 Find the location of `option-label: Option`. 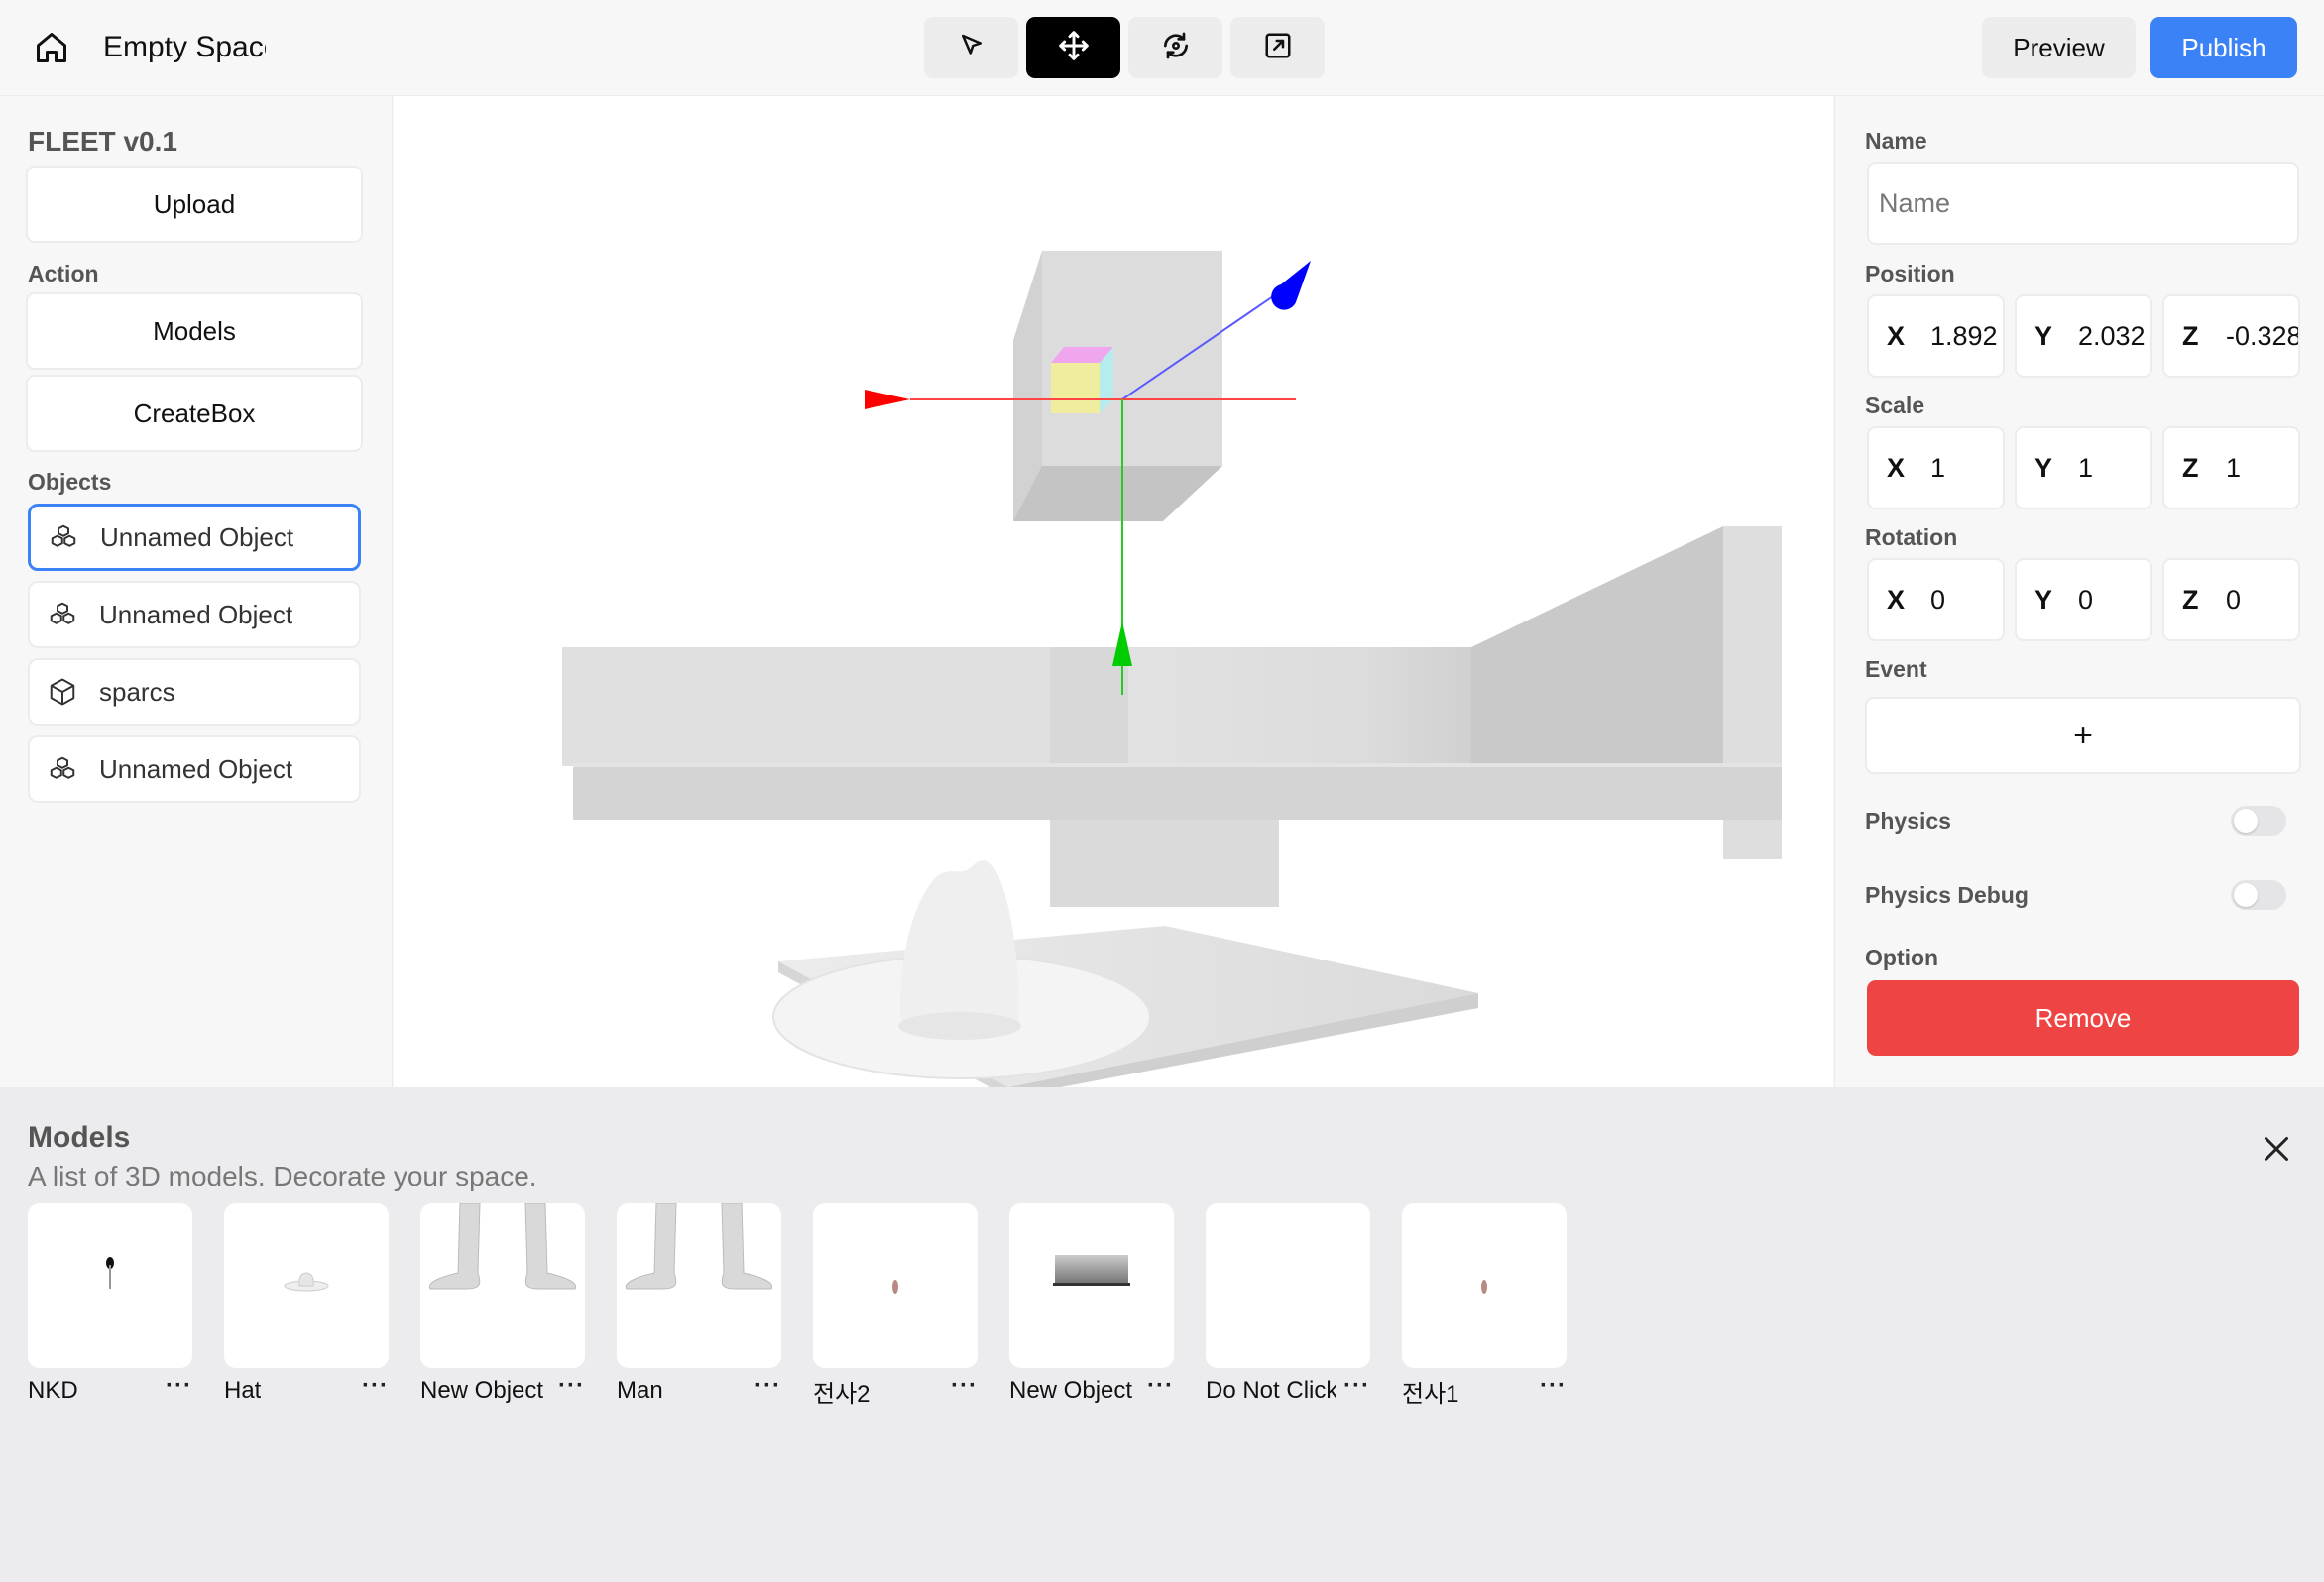

option-label: Option is located at coordinates (1902, 957).